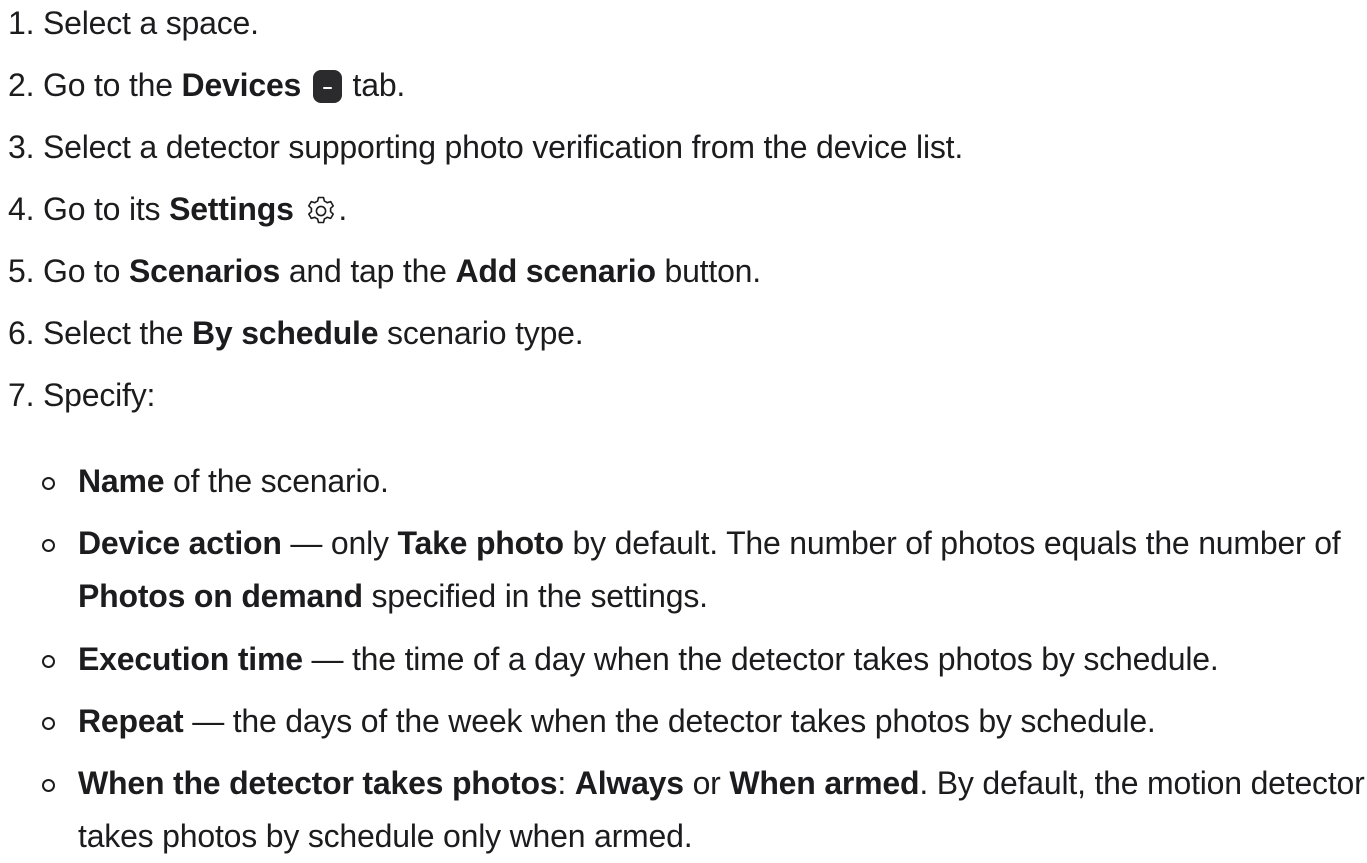  I want to click on scenarios-label: Scenarios, so click(204, 271).